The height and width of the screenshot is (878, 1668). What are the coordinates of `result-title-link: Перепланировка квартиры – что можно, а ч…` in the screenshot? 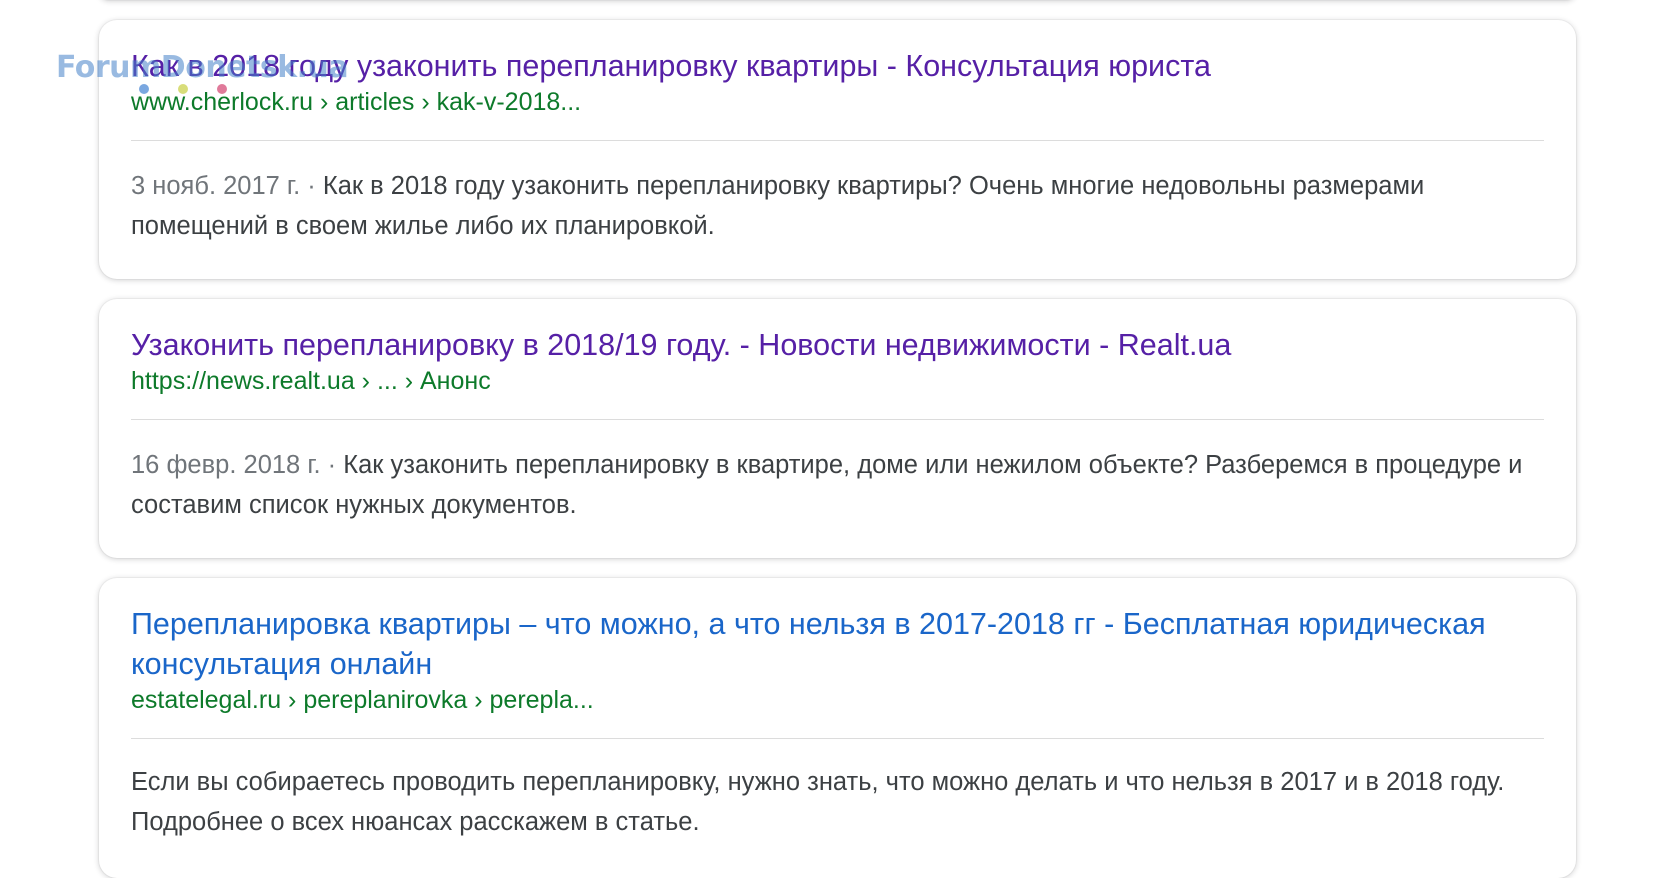 It's located at (837, 644).